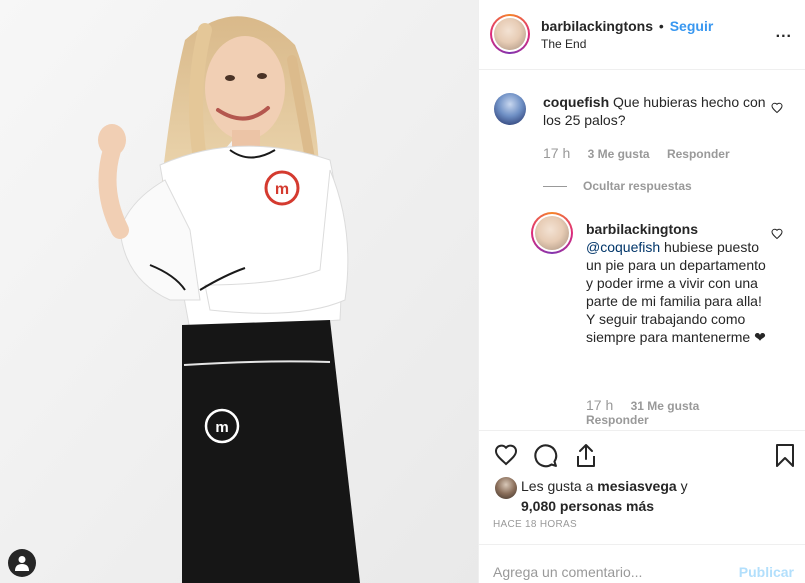  I want to click on avatar, so click(510, 34).